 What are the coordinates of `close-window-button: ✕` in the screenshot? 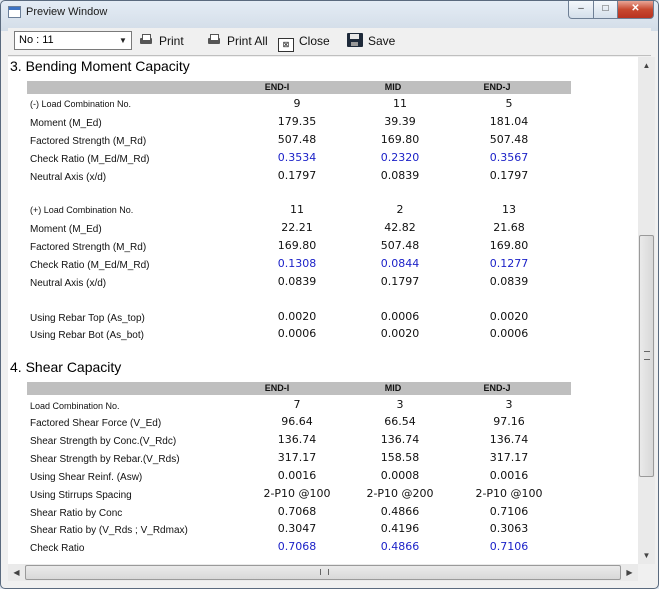 It's located at (635, 10).